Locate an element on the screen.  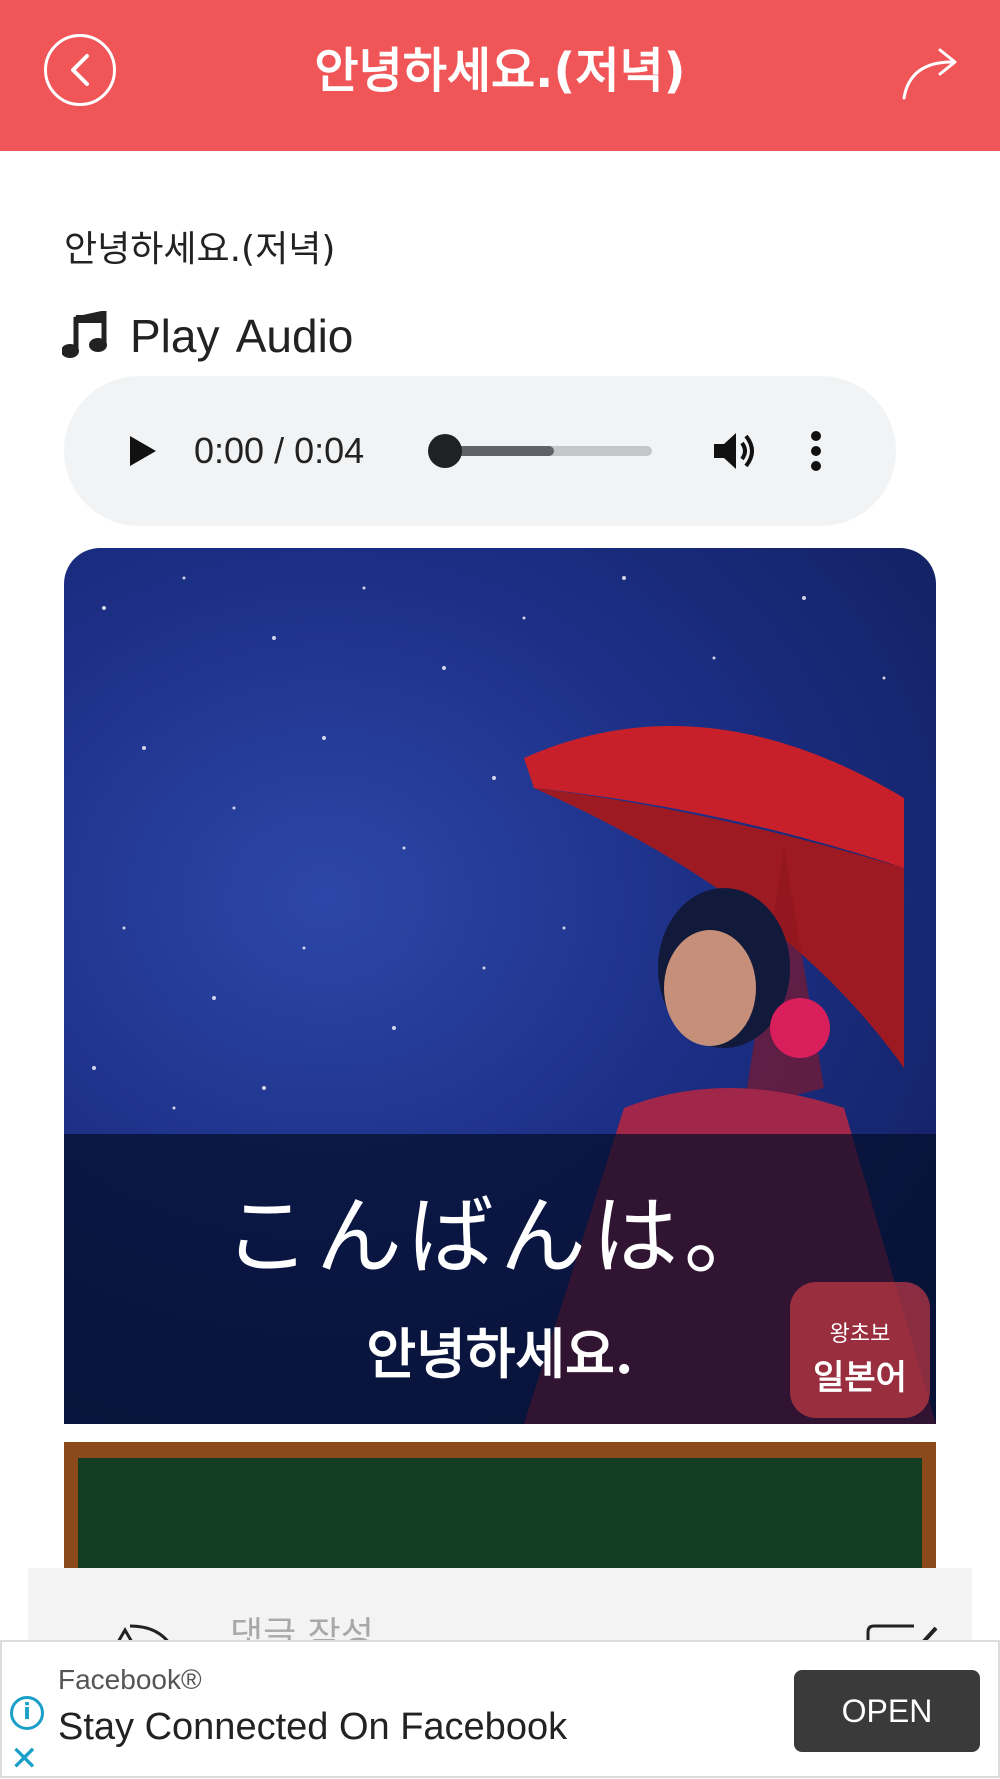
audio-player: 0:00 / 0:04 is located at coordinates (480, 451).